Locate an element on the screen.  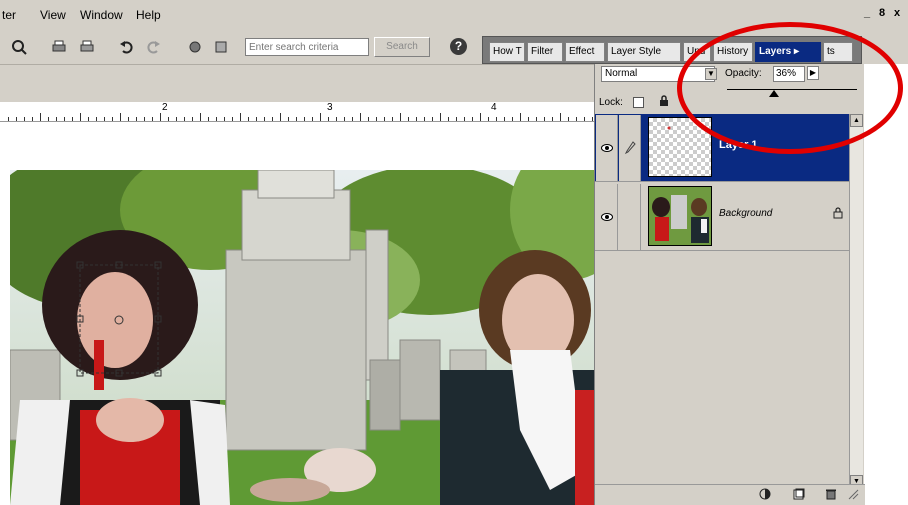
slider-thumb is located at coordinates (773, 93).